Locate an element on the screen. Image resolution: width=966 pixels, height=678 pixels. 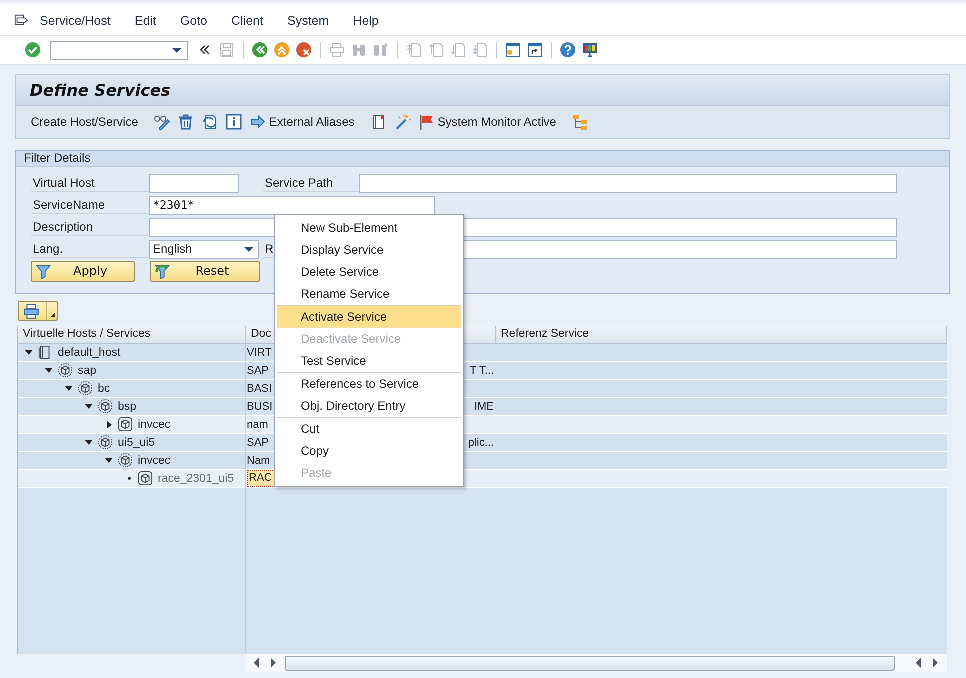
tree-node: bsp is located at coordinates (127, 406).